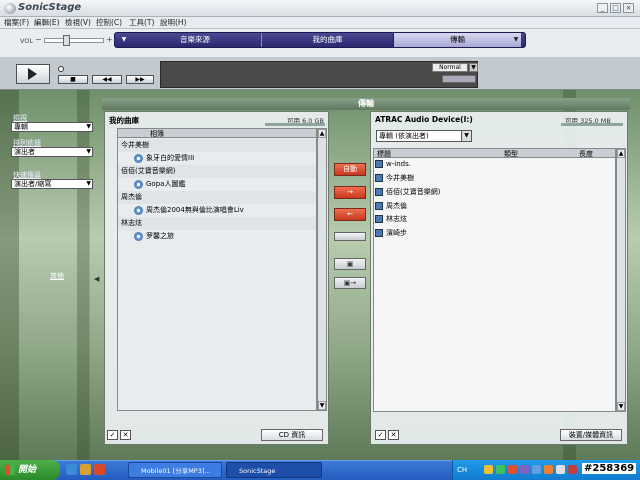  I want to click on tab-music-source: 音樂來源, so click(195, 40).